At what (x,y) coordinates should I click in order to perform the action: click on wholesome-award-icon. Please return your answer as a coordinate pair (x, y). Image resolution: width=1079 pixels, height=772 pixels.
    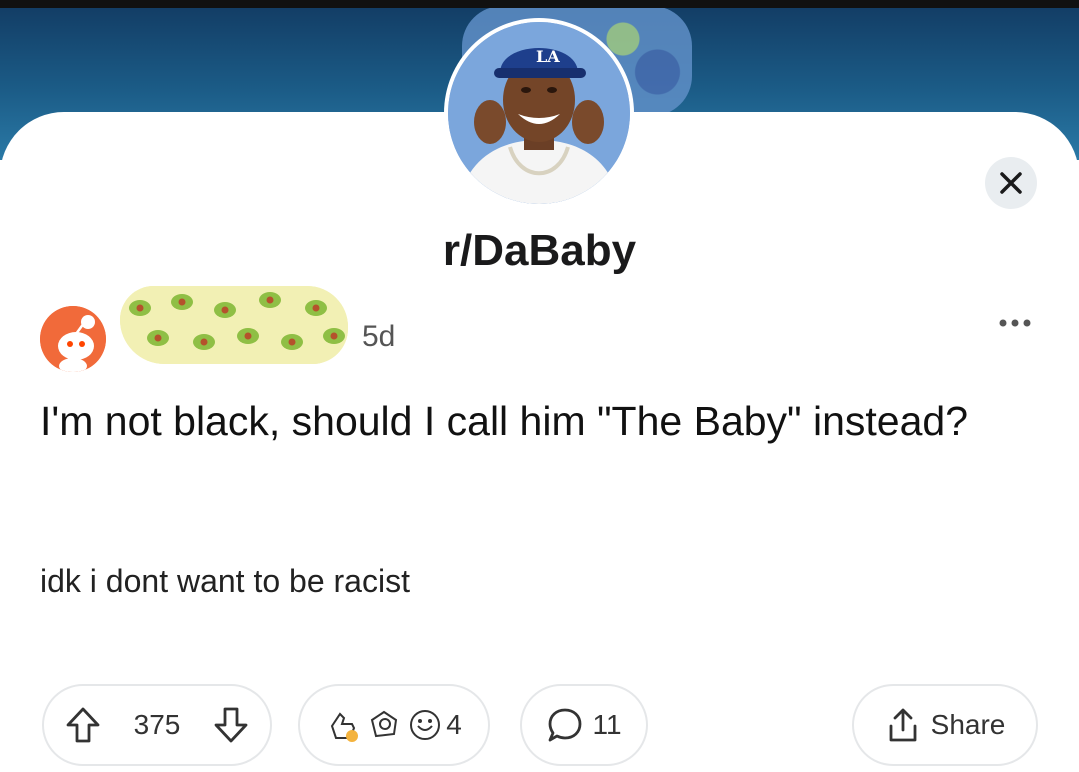
    Looking at the image, I should click on (384, 724).